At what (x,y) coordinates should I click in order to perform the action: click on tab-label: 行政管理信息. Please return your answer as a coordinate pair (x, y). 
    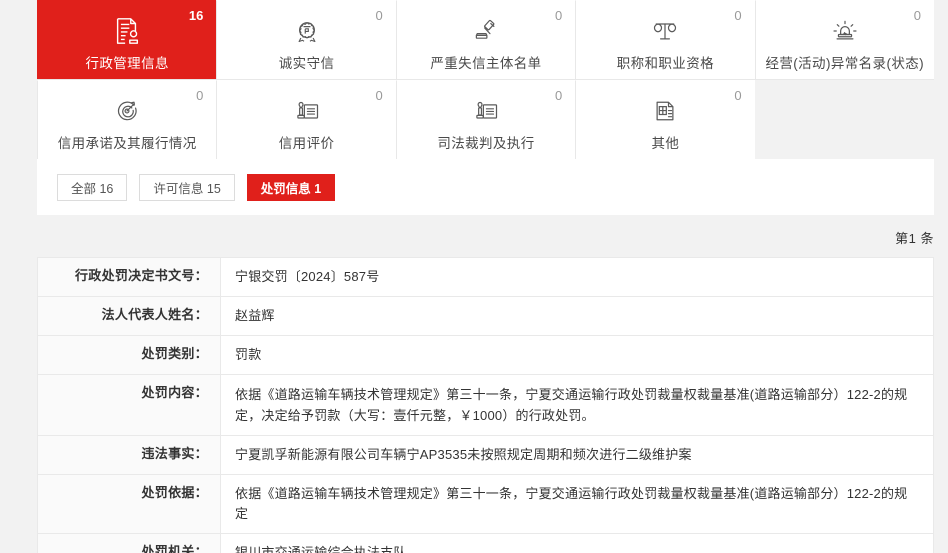
    Looking at the image, I should click on (127, 63).